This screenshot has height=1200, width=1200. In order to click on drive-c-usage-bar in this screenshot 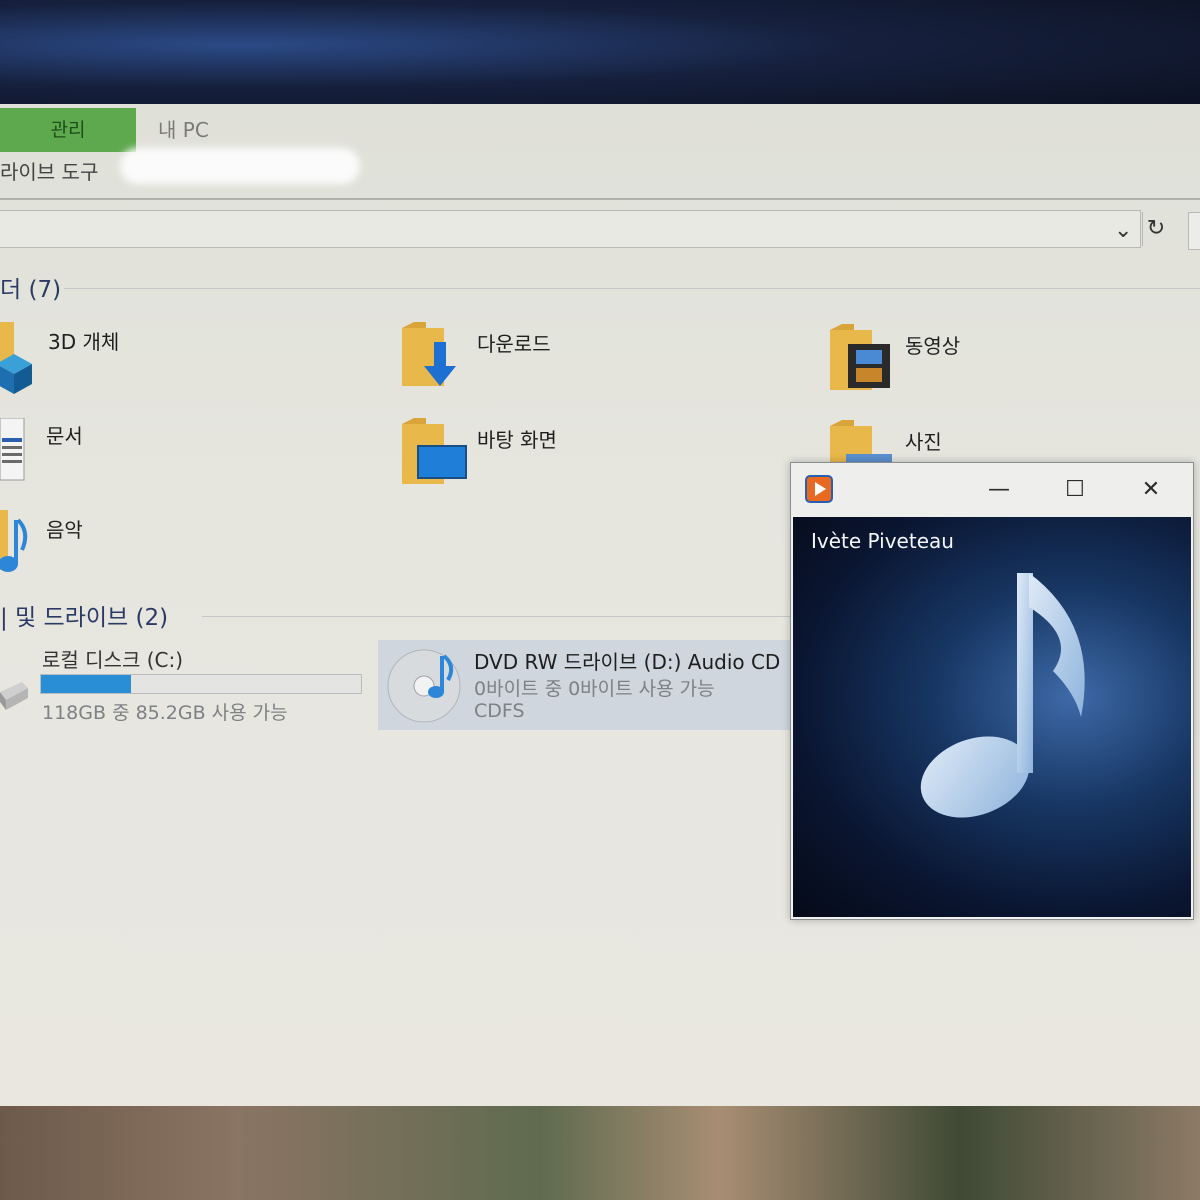, I will do `click(201, 684)`.